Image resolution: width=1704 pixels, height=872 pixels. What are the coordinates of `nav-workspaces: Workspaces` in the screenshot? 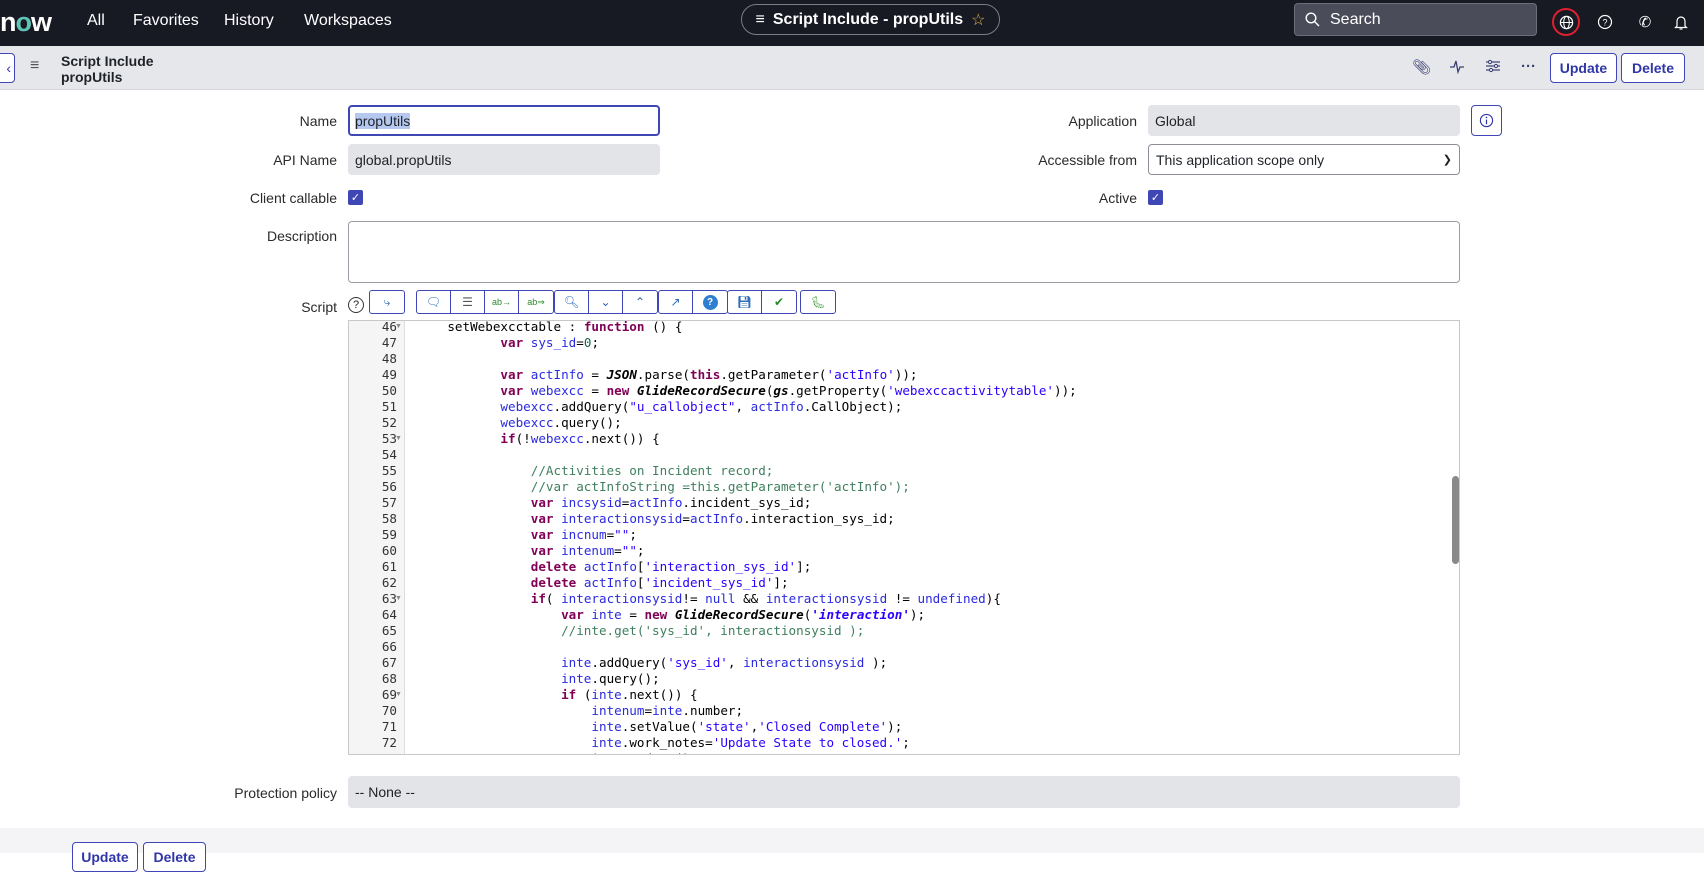 It's located at (348, 21).